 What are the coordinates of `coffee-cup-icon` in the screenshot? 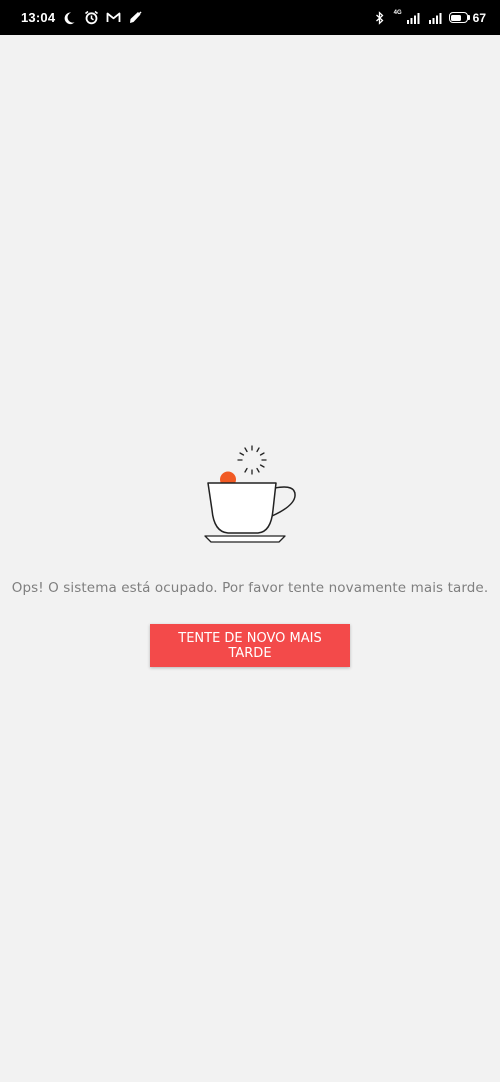 It's located at (250, 495).